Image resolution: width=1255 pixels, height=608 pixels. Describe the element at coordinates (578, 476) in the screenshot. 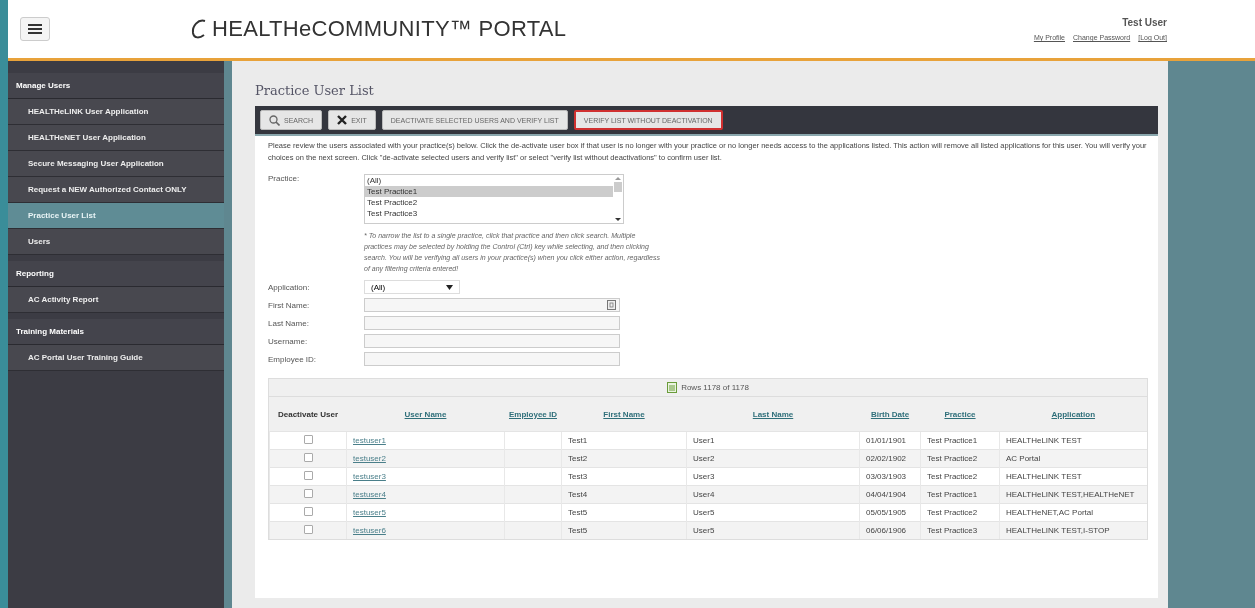

I see `table-cell: Test3` at that location.